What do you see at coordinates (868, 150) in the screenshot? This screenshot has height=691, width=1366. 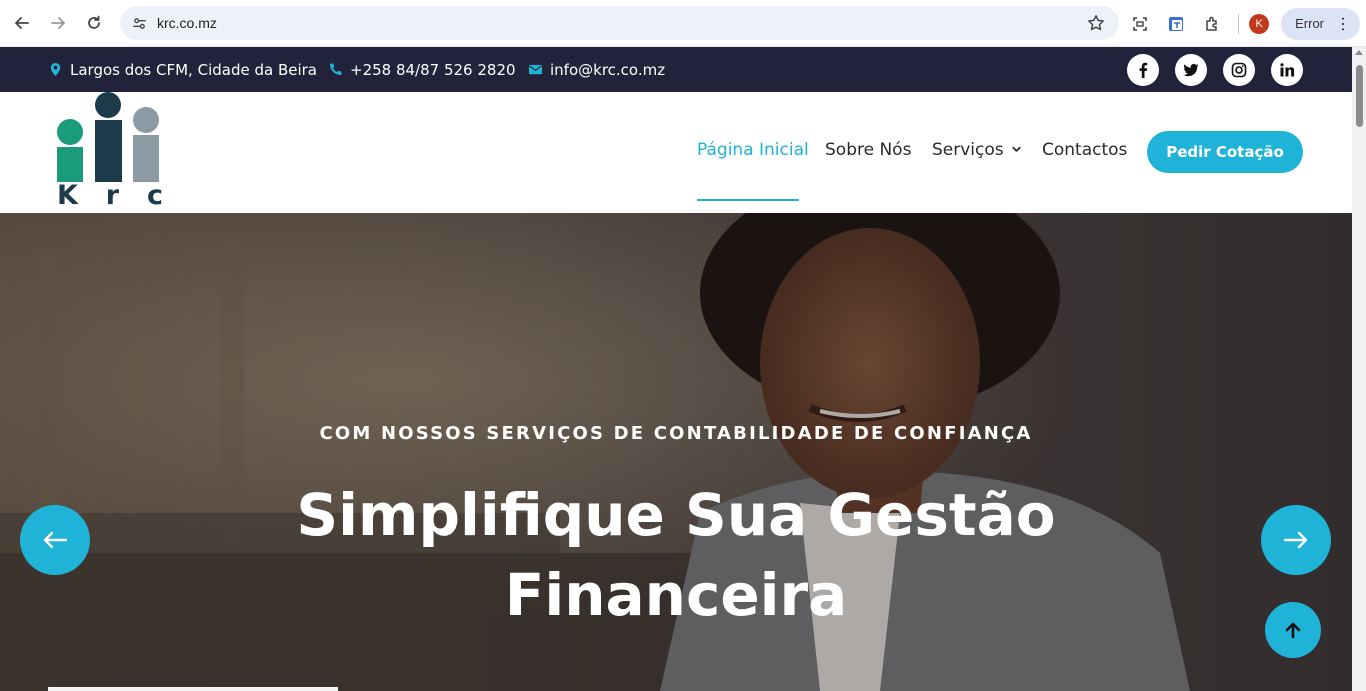 I see `nav-item-sobre-nos: Sobre Nós` at bounding box center [868, 150].